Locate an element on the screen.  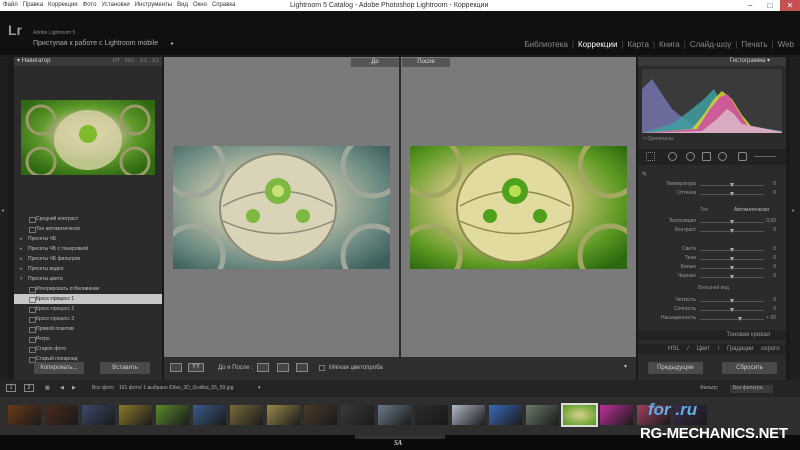
minimize-button: – is located at coordinates (750, 5).